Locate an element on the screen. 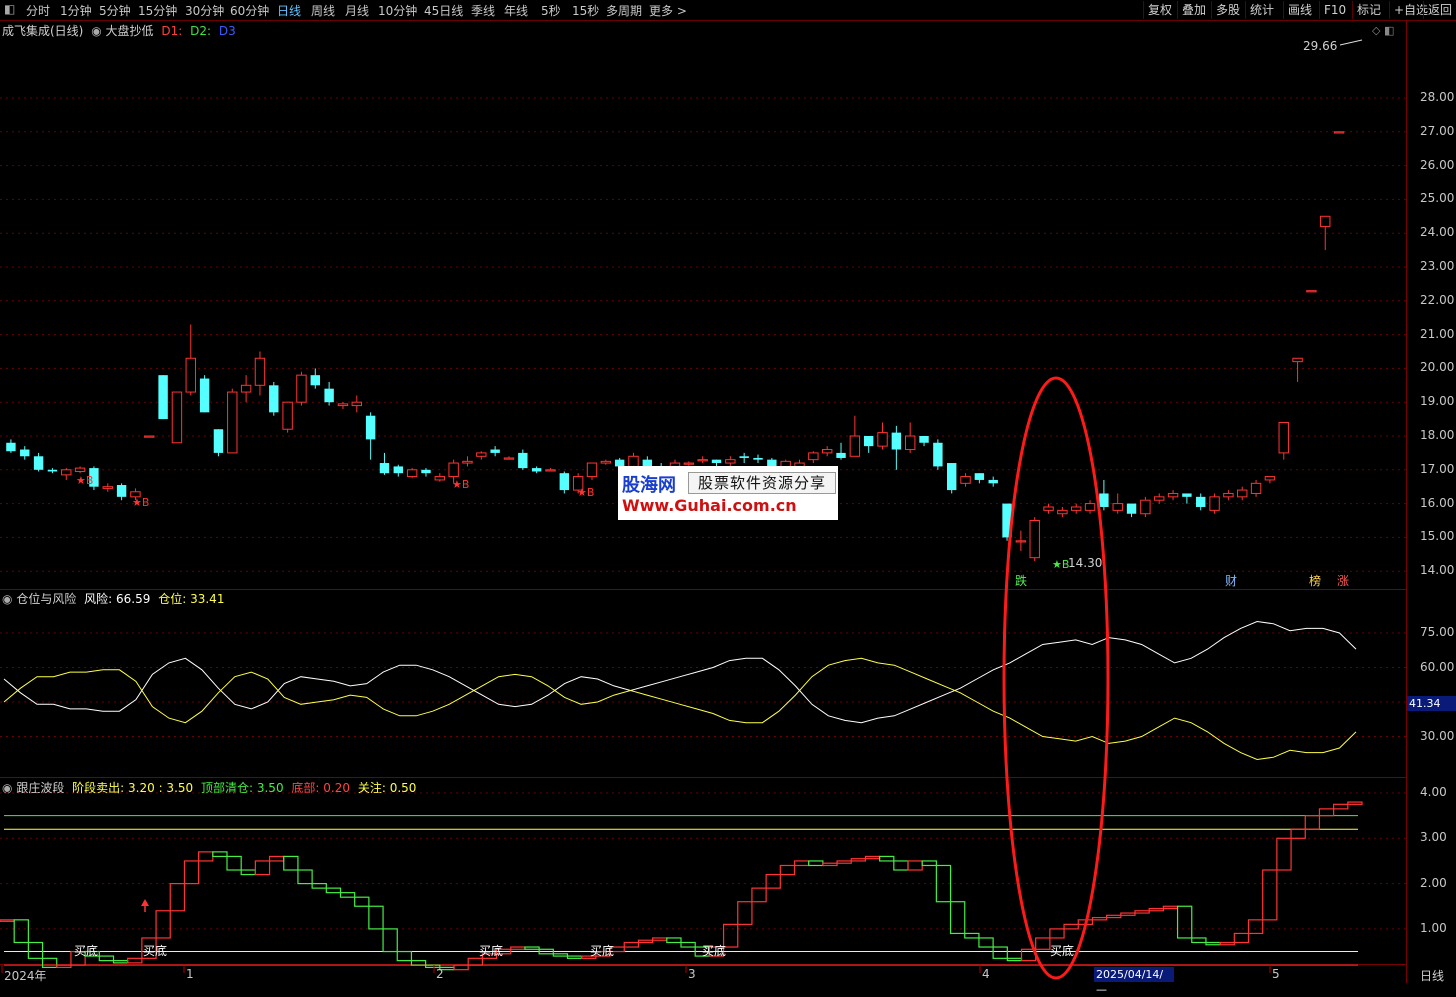 This screenshot has width=1456, height=997. risk-line is located at coordinates (680, 672).